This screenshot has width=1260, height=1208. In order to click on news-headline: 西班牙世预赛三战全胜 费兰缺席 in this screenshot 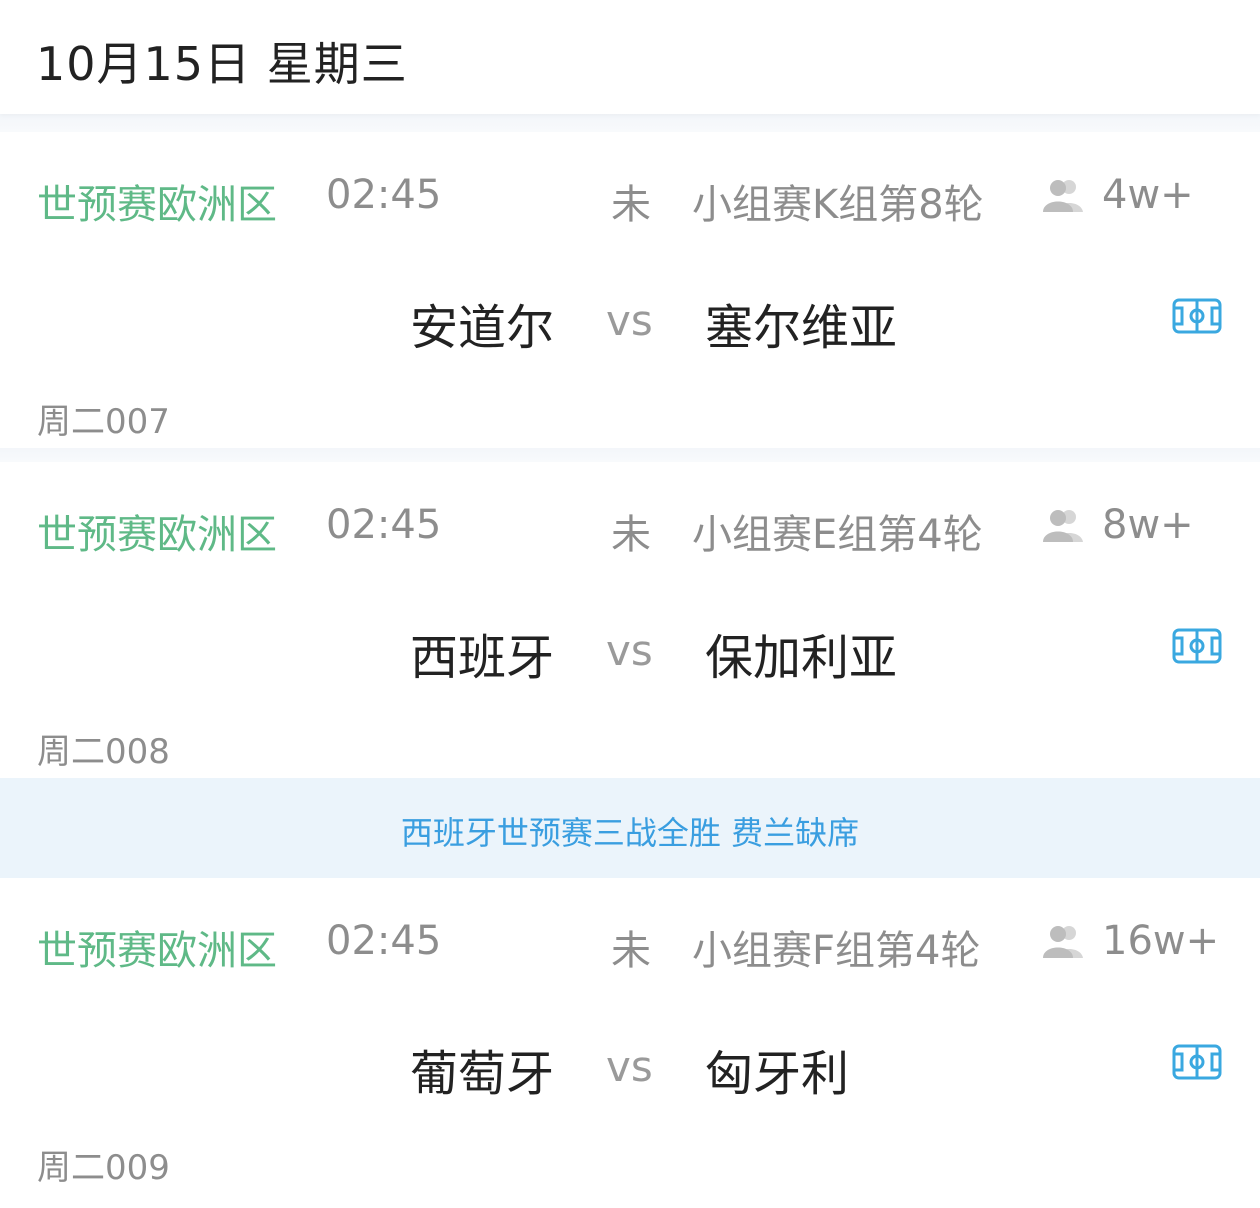, I will do `click(630, 831)`.